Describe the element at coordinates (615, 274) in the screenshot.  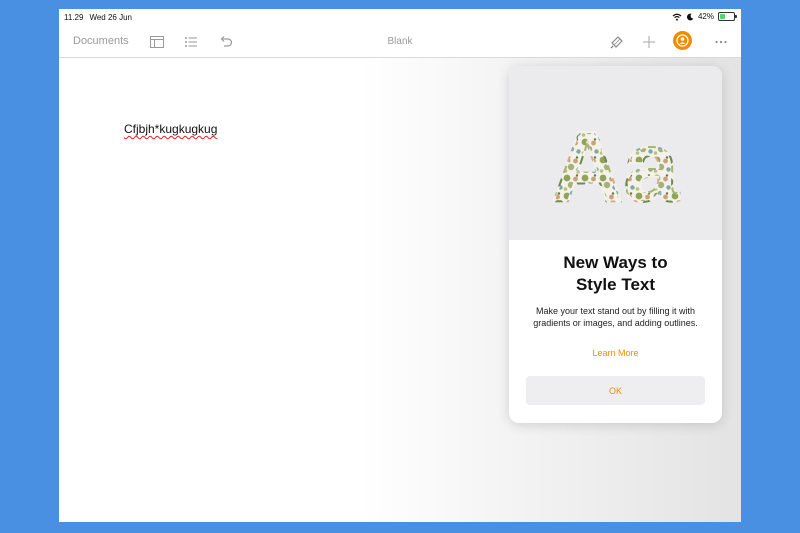
I see `popover-title: New Ways to Style Text` at that location.